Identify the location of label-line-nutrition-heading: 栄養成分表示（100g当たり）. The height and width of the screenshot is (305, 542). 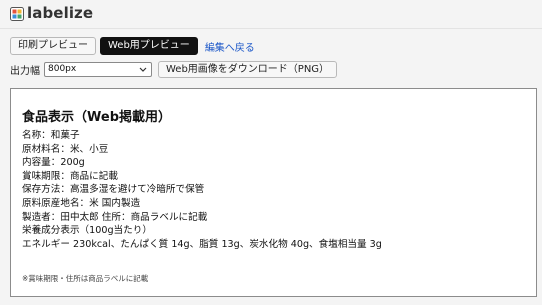
(87, 231).